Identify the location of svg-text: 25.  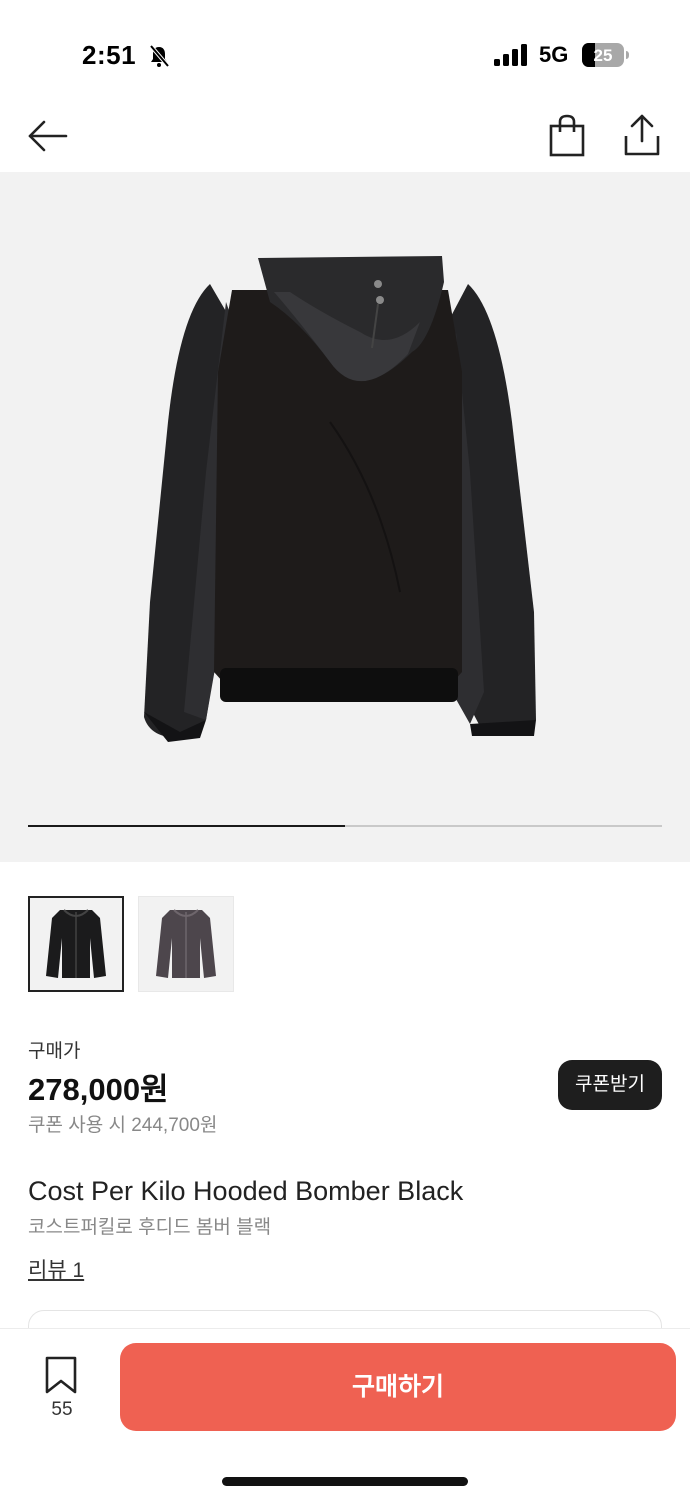
(603, 55).